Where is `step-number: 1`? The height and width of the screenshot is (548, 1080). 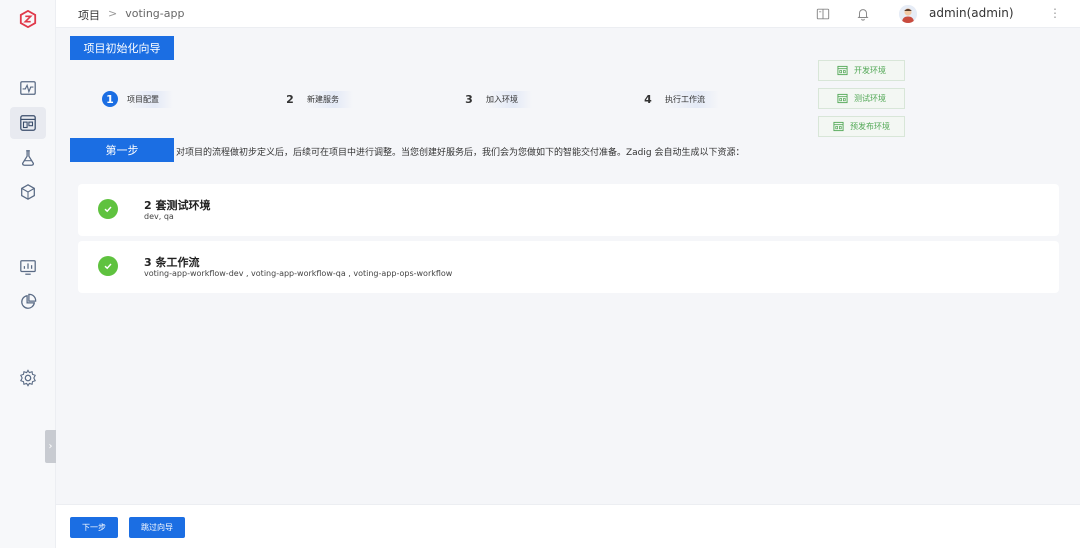
step-number: 1 is located at coordinates (110, 99).